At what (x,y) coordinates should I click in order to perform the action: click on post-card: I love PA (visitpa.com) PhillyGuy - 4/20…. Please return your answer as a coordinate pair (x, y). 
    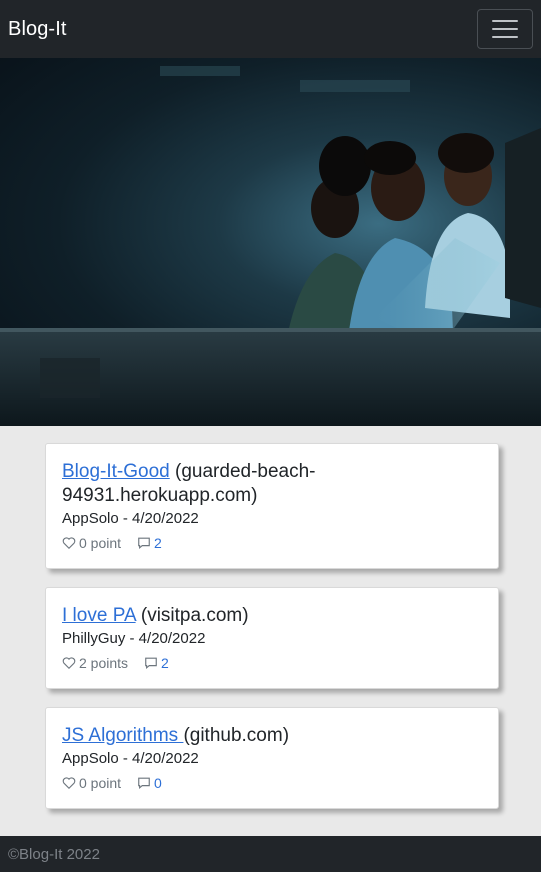
    Looking at the image, I should click on (272, 638).